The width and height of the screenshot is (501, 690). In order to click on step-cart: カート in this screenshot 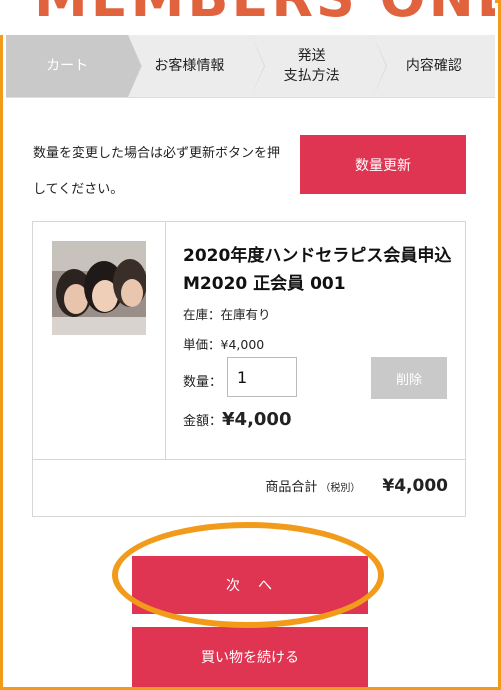, I will do `click(74, 66)`.